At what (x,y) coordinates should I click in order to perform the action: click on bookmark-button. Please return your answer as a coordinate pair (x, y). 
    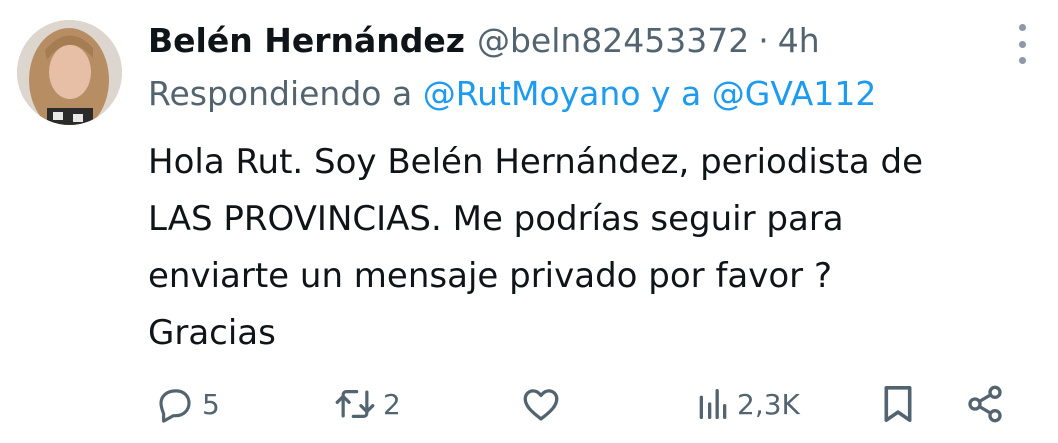
    Looking at the image, I should click on (898, 404).